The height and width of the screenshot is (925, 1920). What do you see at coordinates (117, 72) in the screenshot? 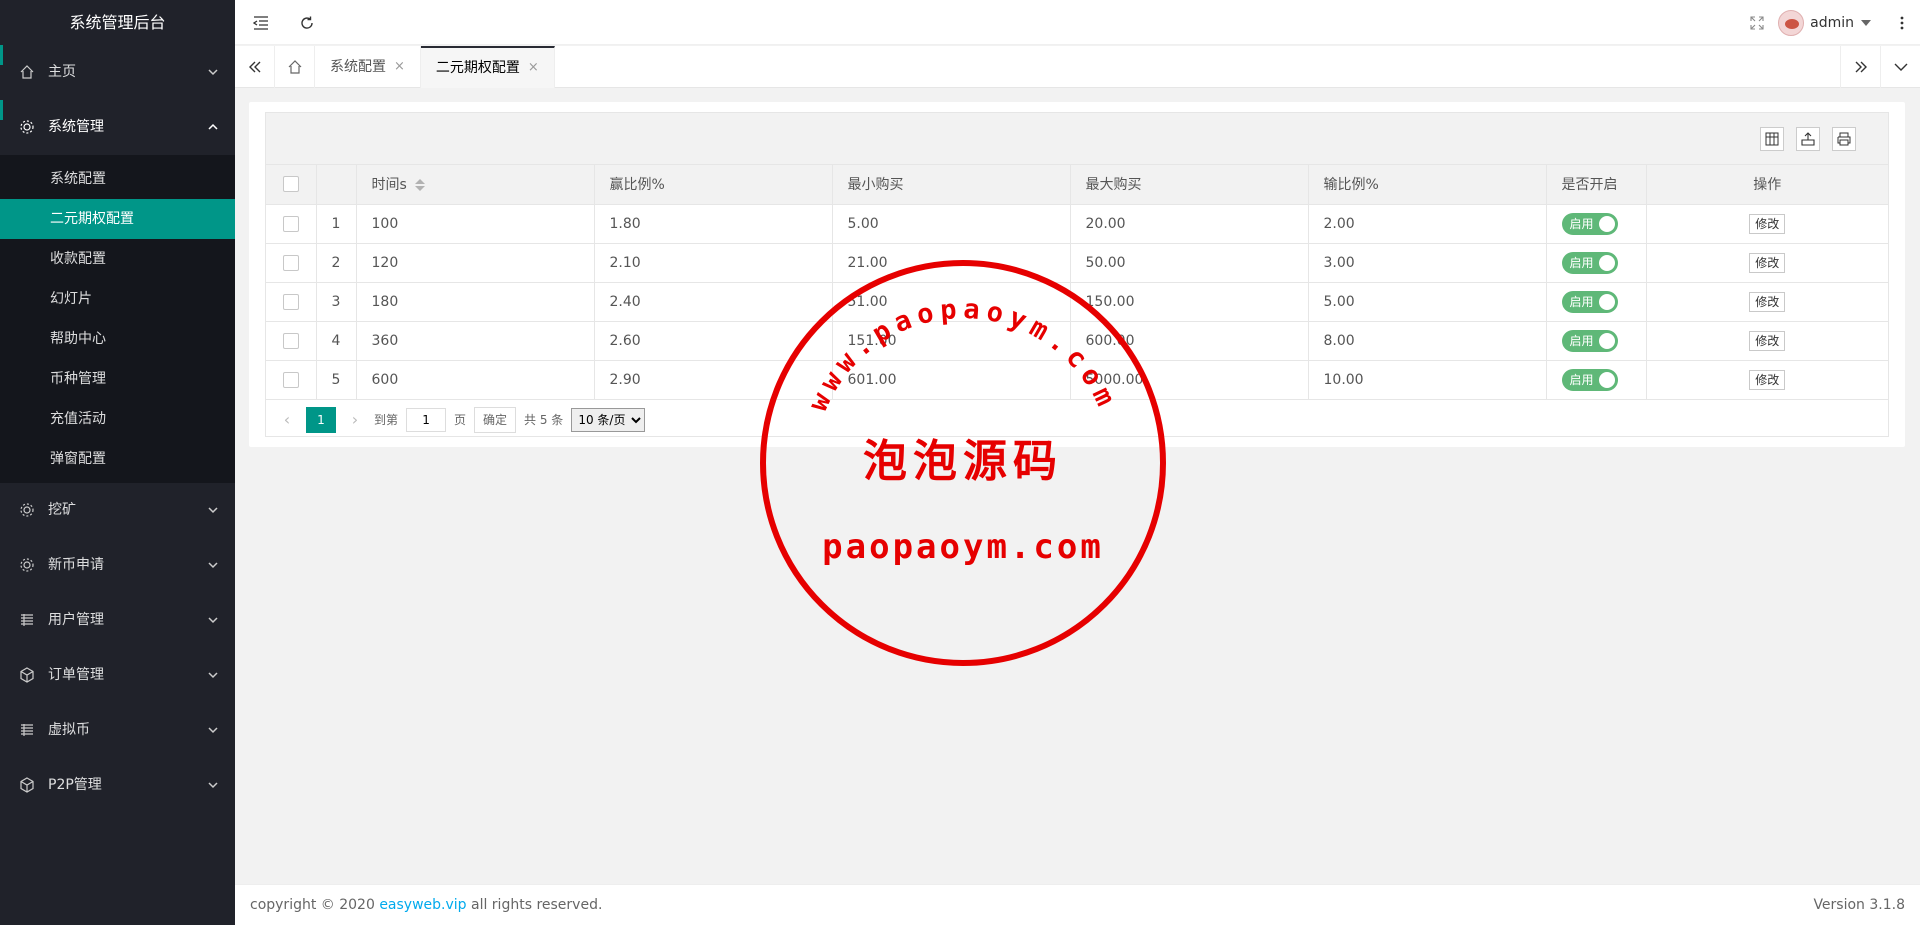
I see `sidebar-item-home: 主页` at bounding box center [117, 72].